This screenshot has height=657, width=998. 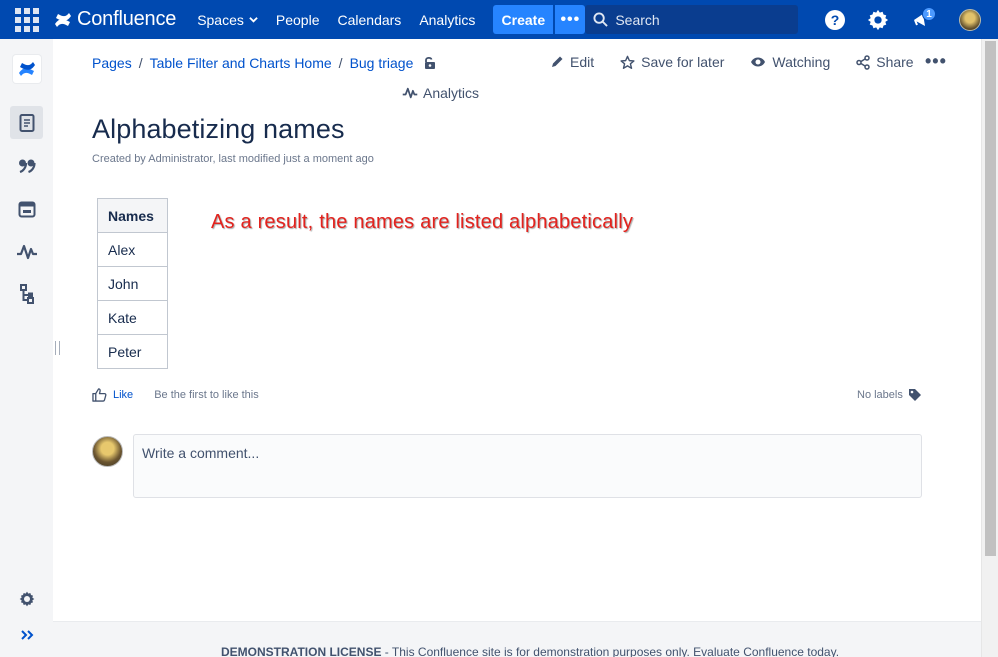 I want to click on share-button: Share, so click(x=885, y=62).